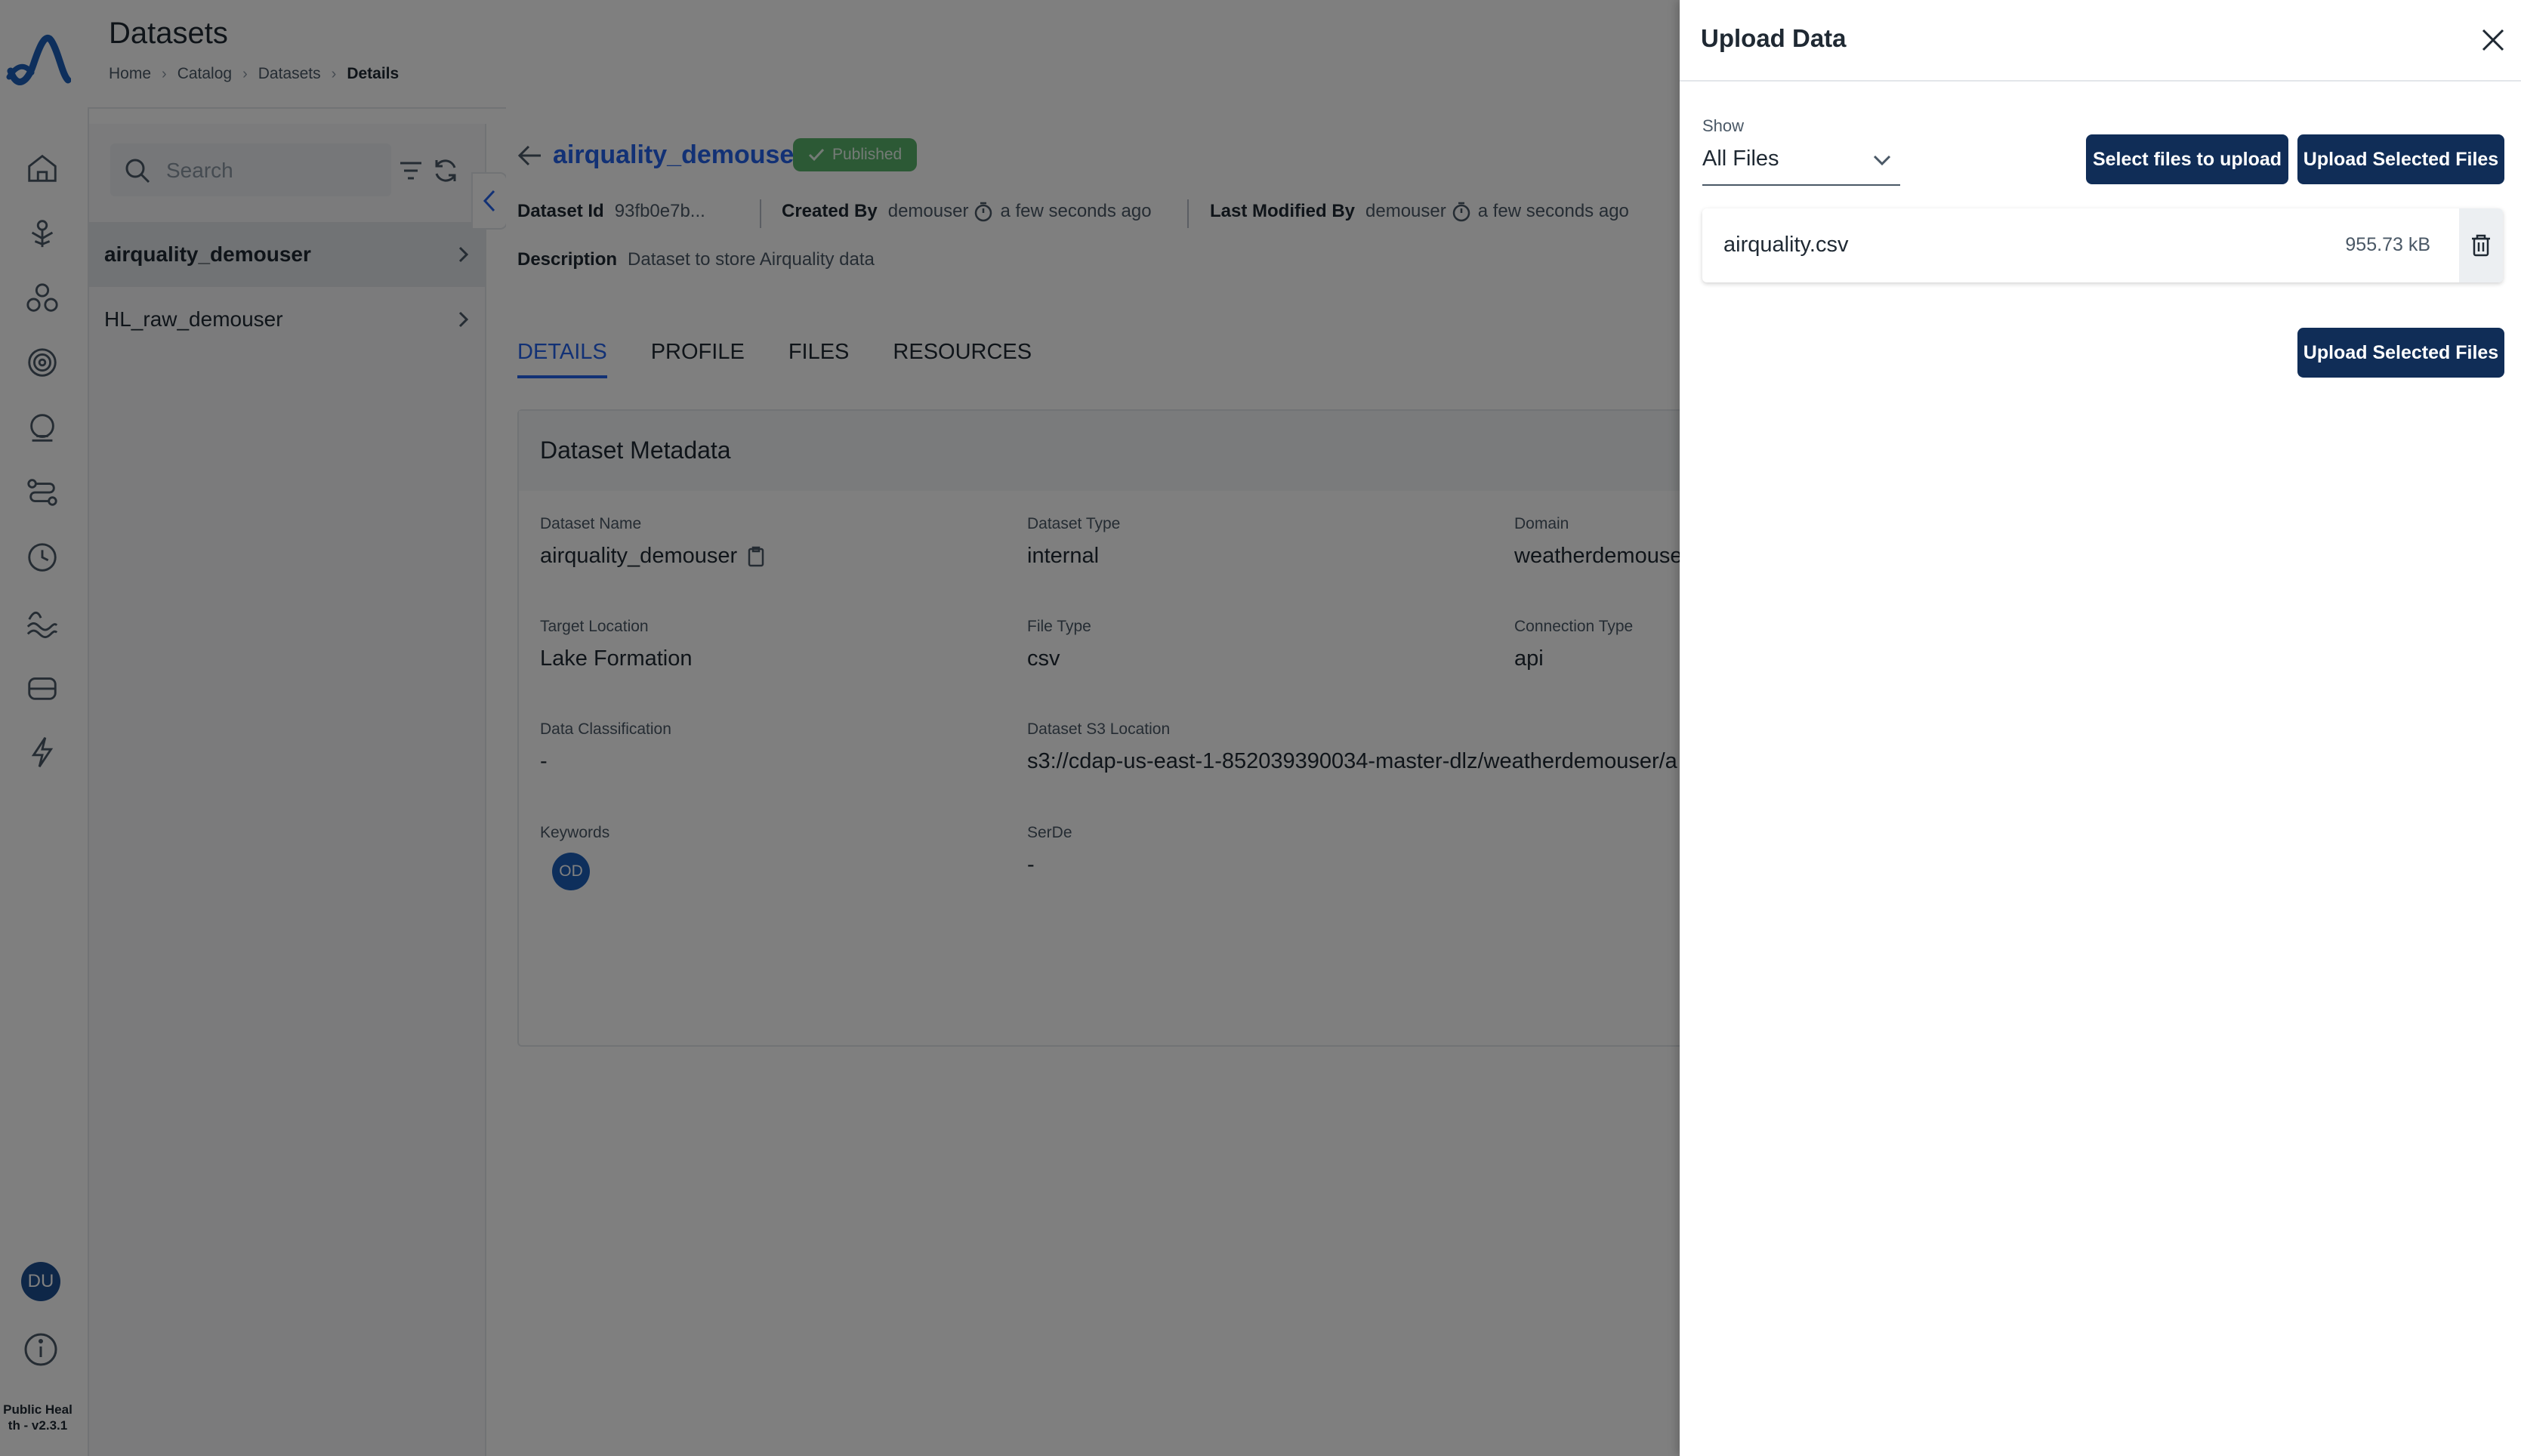 This screenshot has width=2521, height=1456. What do you see at coordinates (1774, 38) in the screenshot?
I see `drawer-title: Upload Data` at bounding box center [1774, 38].